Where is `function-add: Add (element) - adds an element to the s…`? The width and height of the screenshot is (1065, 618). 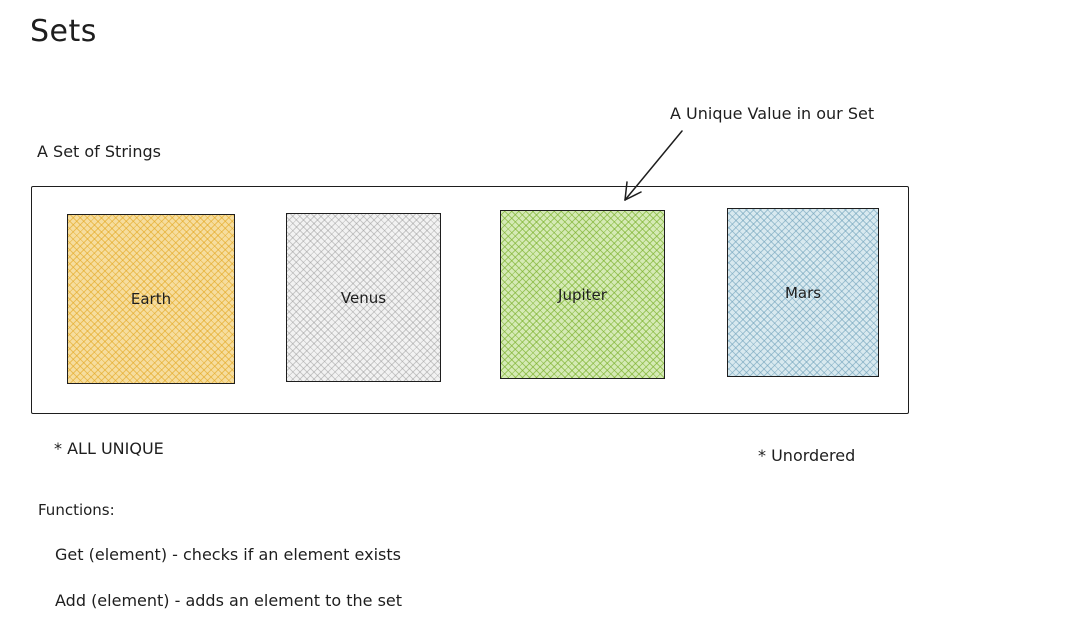
function-add: Add (element) - adds an element to the s… is located at coordinates (229, 600).